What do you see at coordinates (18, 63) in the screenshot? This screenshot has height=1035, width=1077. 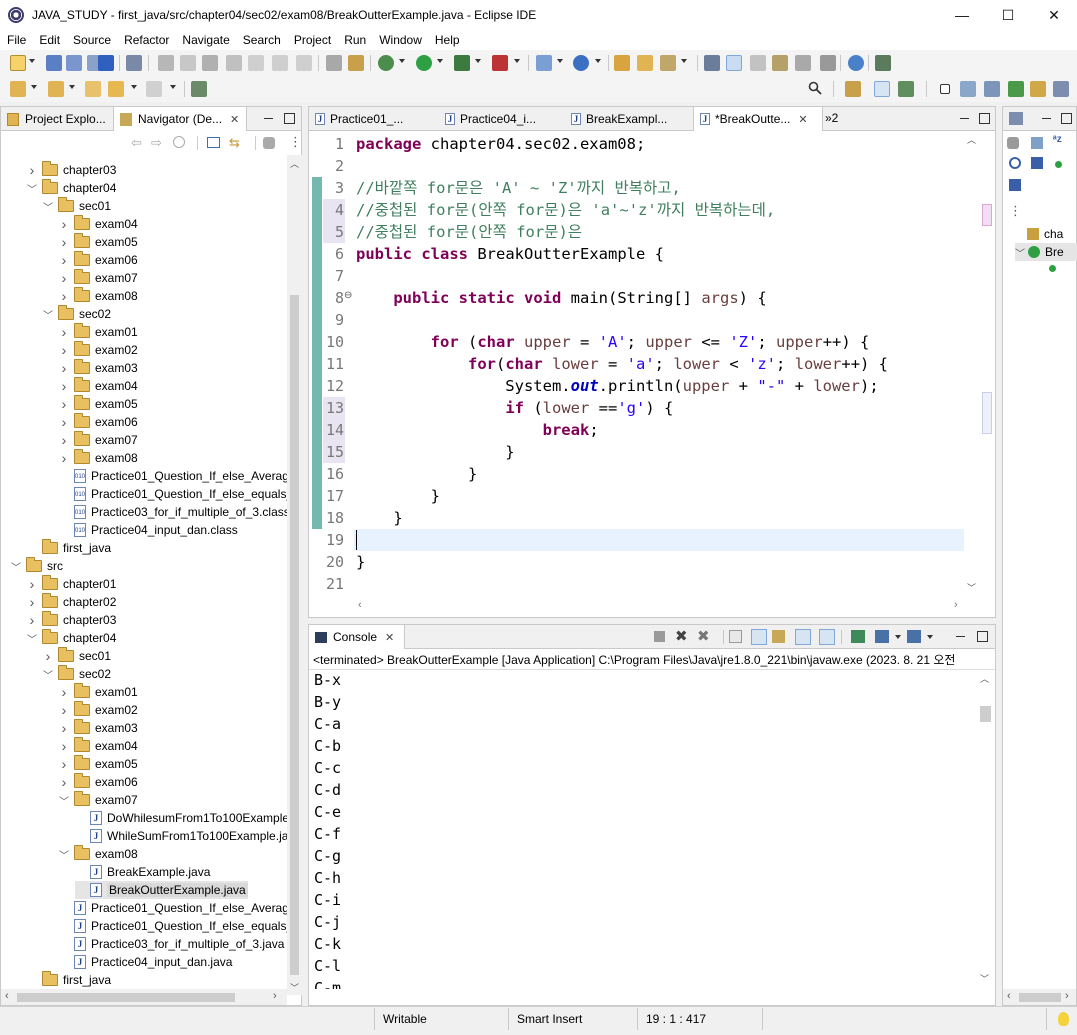 I see `new-icon` at bounding box center [18, 63].